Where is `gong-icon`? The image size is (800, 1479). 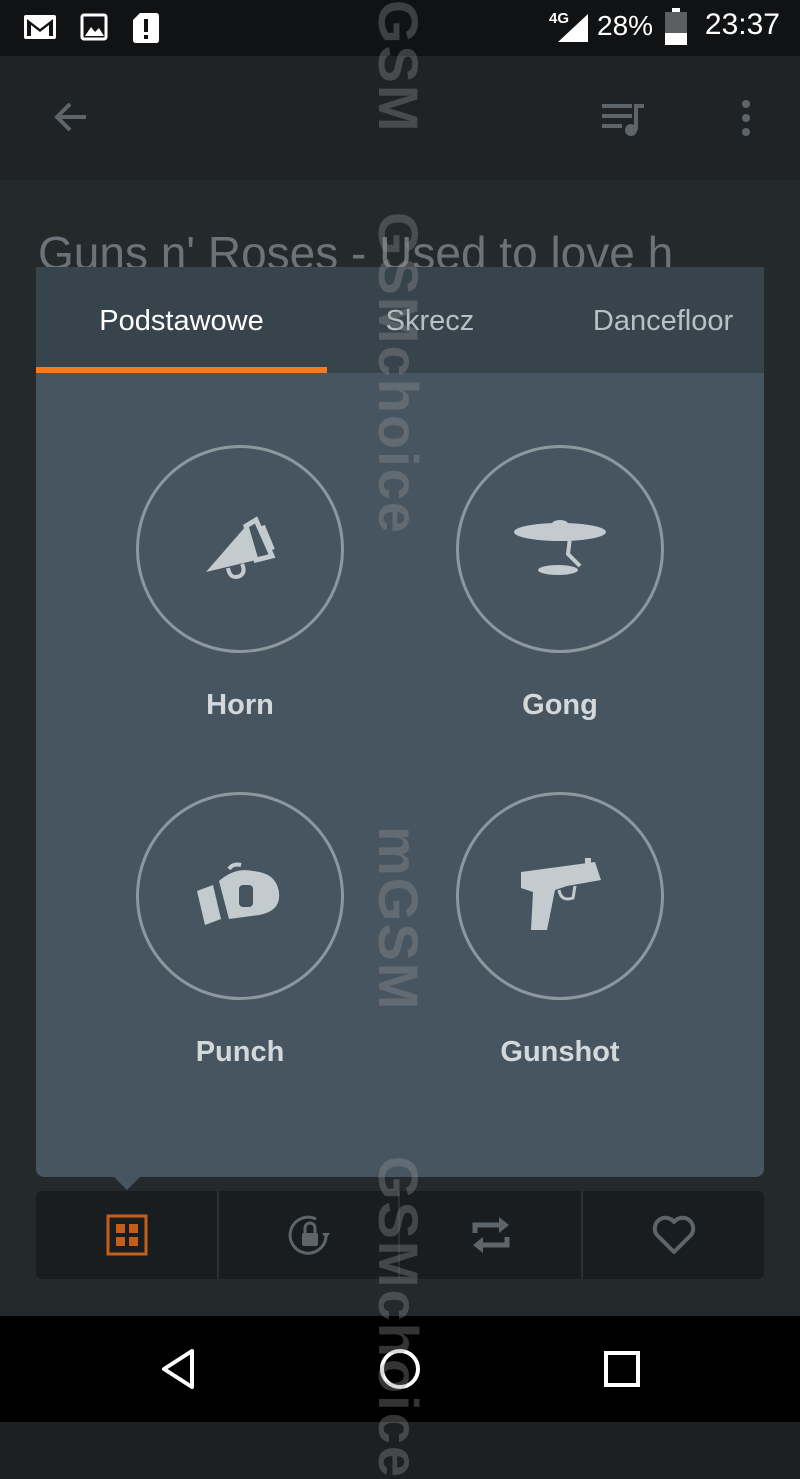 gong-icon is located at coordinates (560, 547).